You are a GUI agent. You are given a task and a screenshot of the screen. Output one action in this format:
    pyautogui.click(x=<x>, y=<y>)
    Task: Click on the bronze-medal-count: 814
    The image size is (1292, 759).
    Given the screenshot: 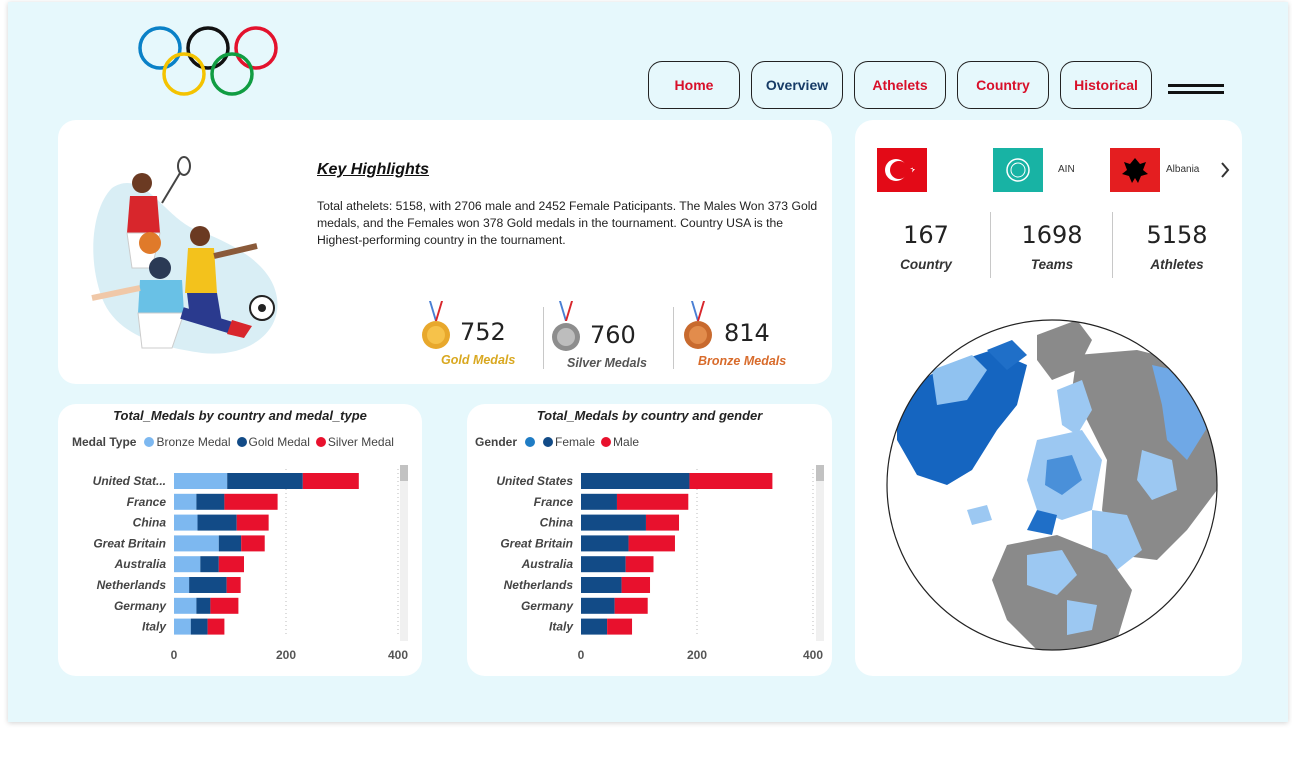 What is the action you would take?
    pyautogui.click(x=747, y=333)
    